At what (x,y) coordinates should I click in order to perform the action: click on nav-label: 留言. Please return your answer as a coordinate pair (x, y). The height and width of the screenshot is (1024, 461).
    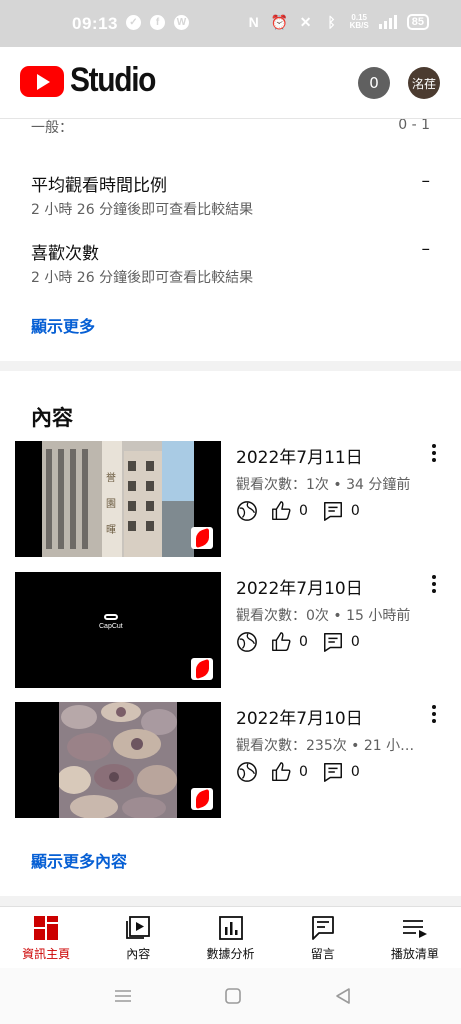
    Looking at the image, I should click on (322, 954).